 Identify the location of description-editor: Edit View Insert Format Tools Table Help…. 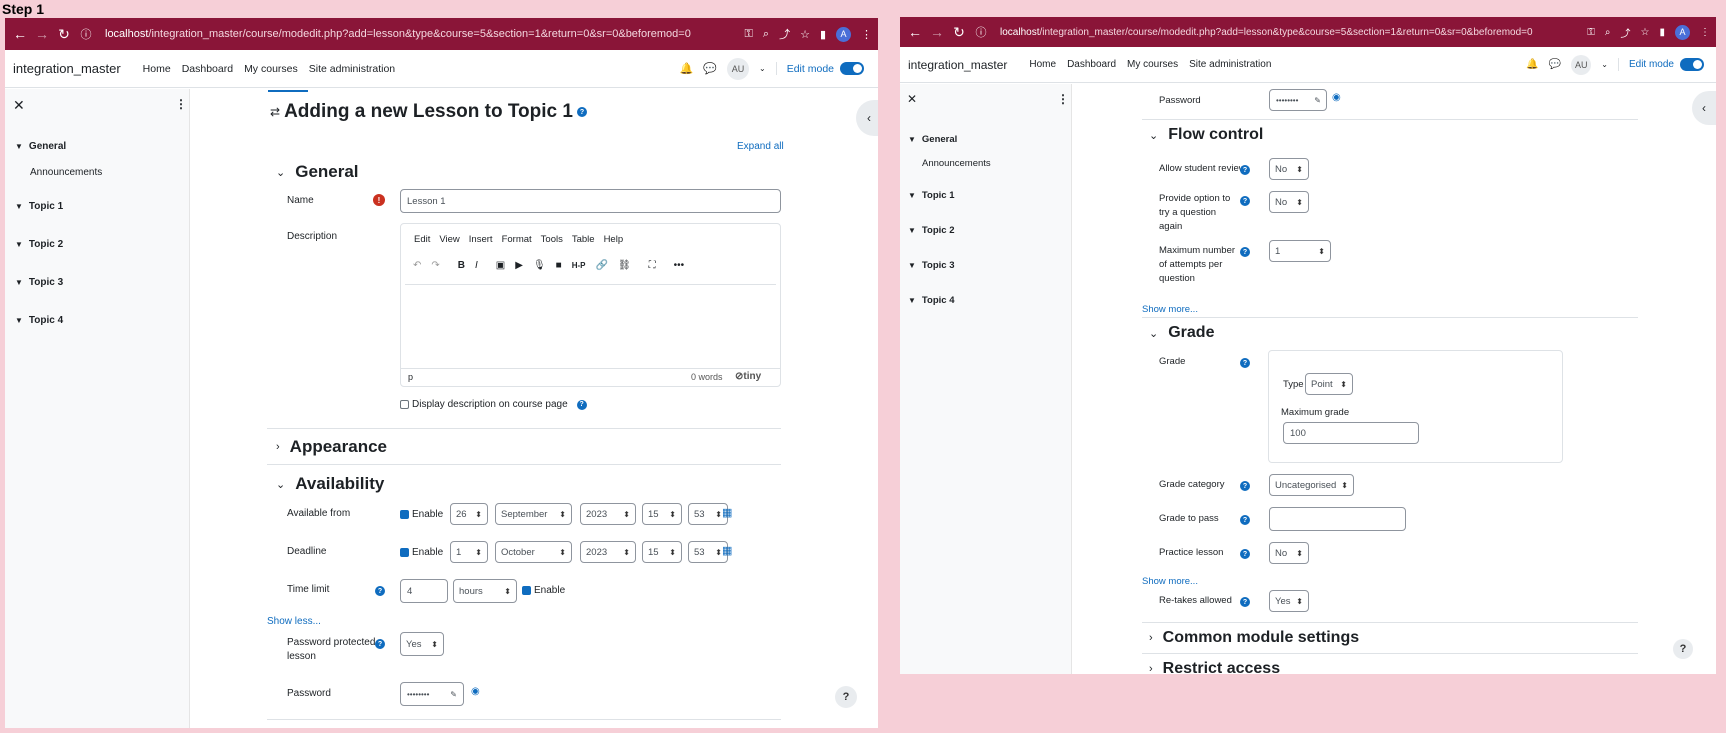
(590, 305).